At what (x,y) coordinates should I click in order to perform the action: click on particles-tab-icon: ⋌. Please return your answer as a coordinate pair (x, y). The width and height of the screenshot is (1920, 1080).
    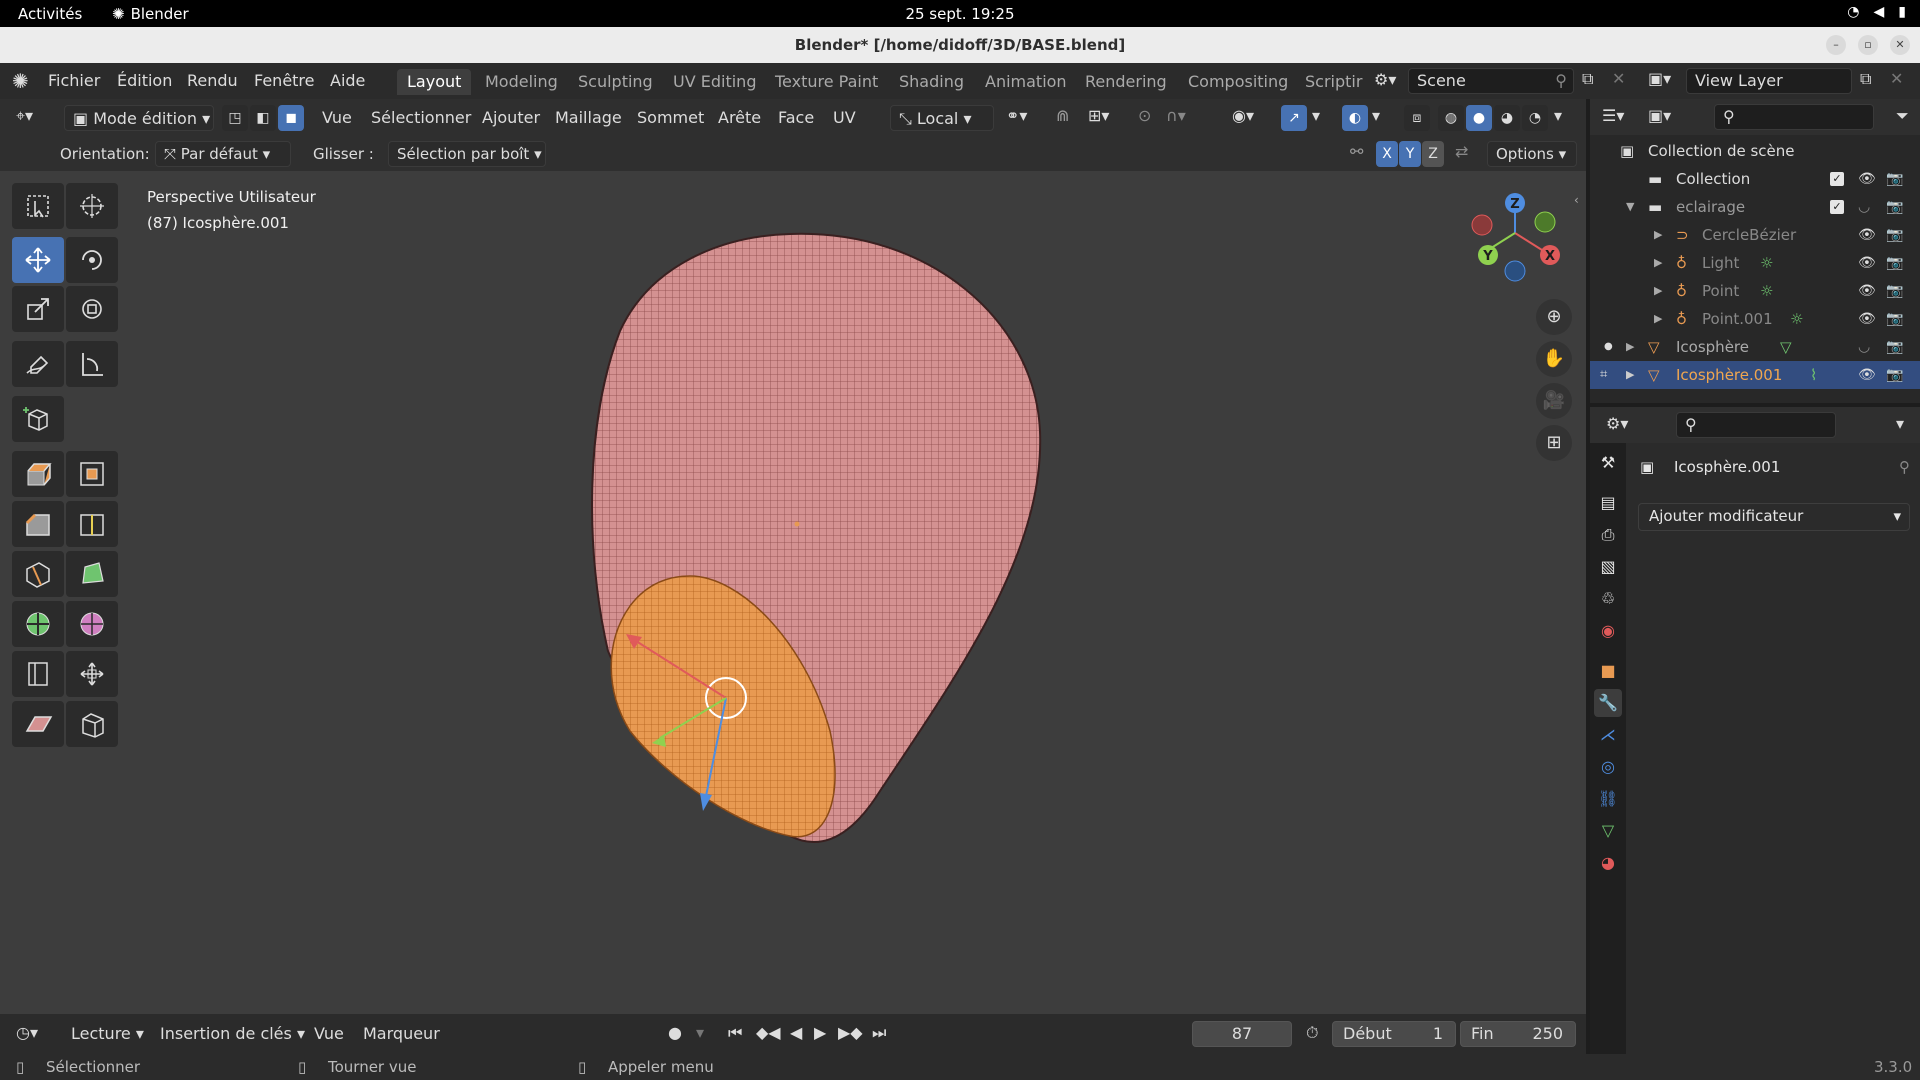
    Looking at the image, I should click on (1608, 735).